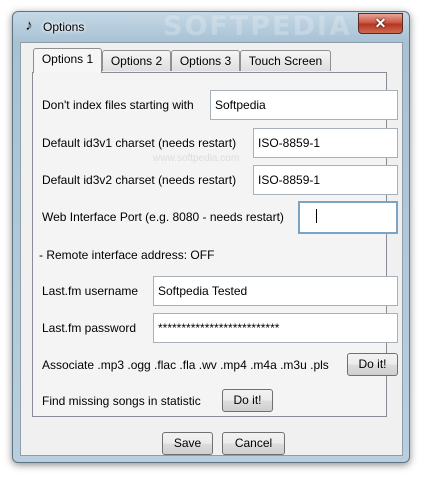 The image size is (430, 478). Describe the element at coordinates (127, 255) in the screenshot. I see `remote-address-text: - Remote interface address: OFF` at that location.